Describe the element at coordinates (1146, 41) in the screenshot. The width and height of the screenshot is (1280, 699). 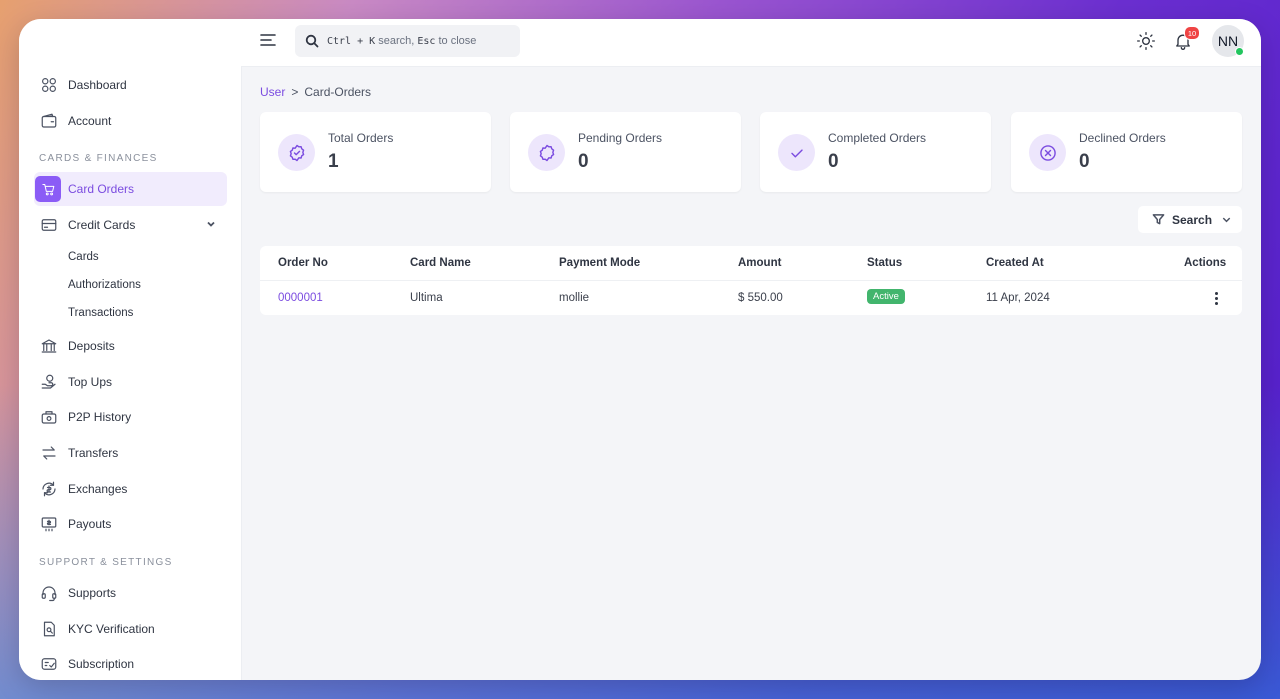
I see `theme-toggle-sun-icon` at that location.